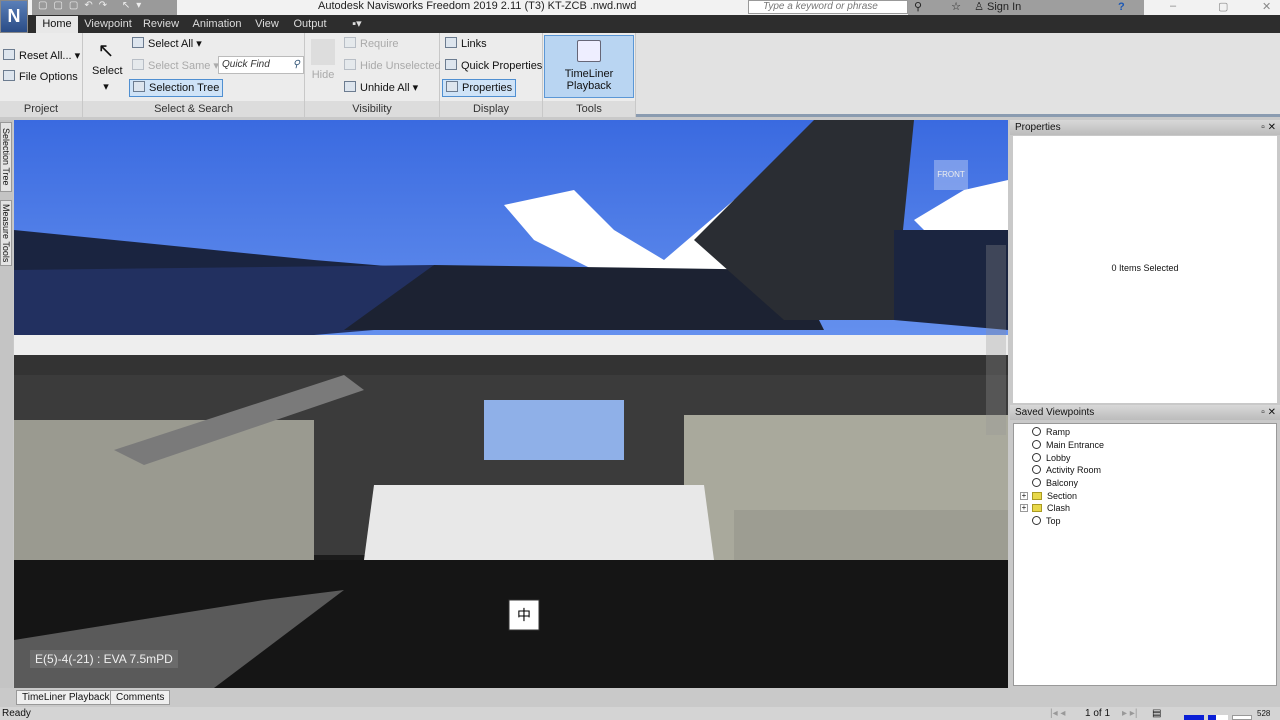 The image size is (1280, 720). I want to click on reset-all-button: Reset All... ▾, so click(41, 56).